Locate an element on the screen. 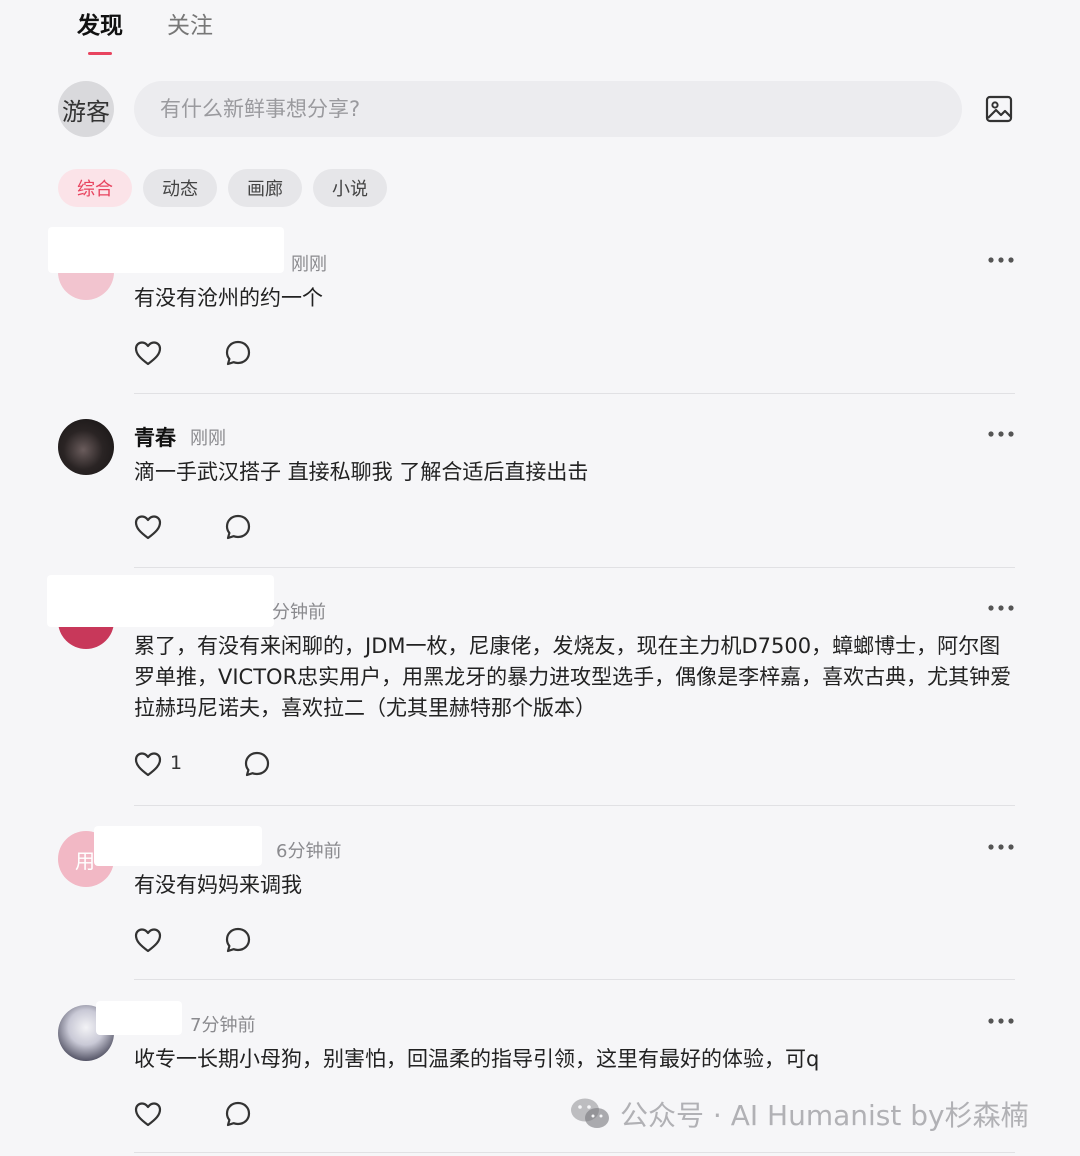  post-text: 有没有妈妈来调我 is located at coordinates (218, 885).